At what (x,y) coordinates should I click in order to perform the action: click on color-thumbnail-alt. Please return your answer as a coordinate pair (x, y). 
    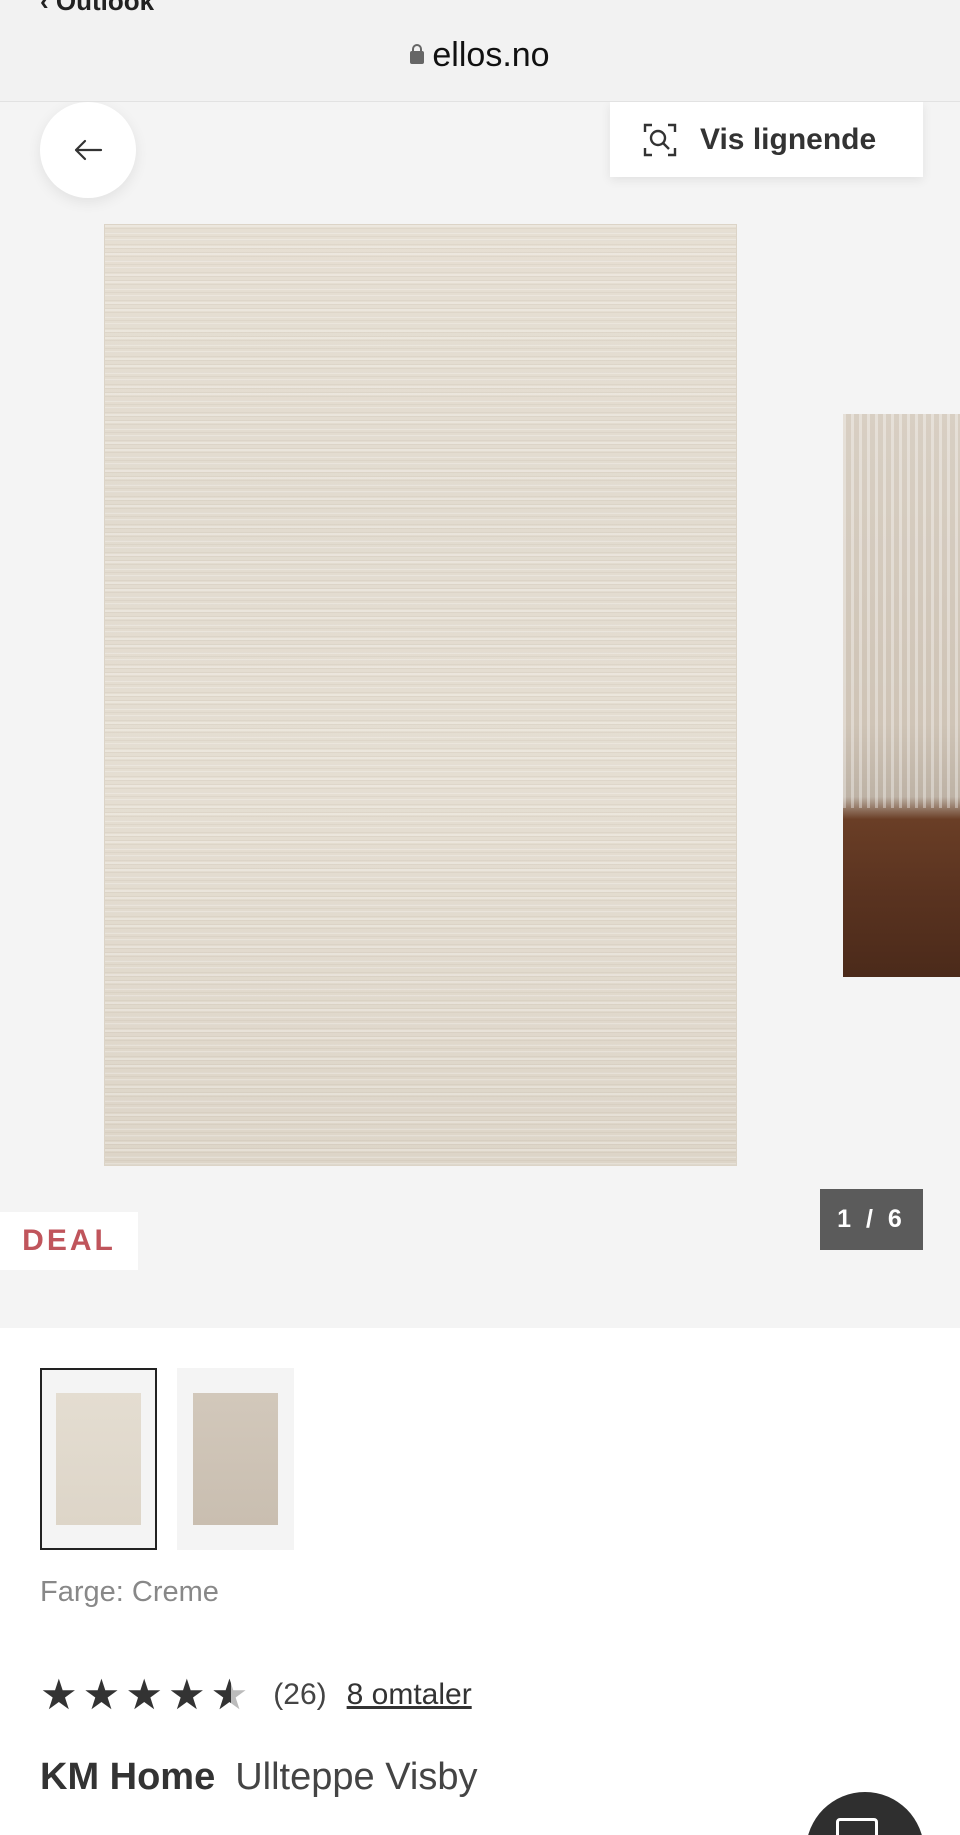
    Looking at the image, I should click on (235, 1459).